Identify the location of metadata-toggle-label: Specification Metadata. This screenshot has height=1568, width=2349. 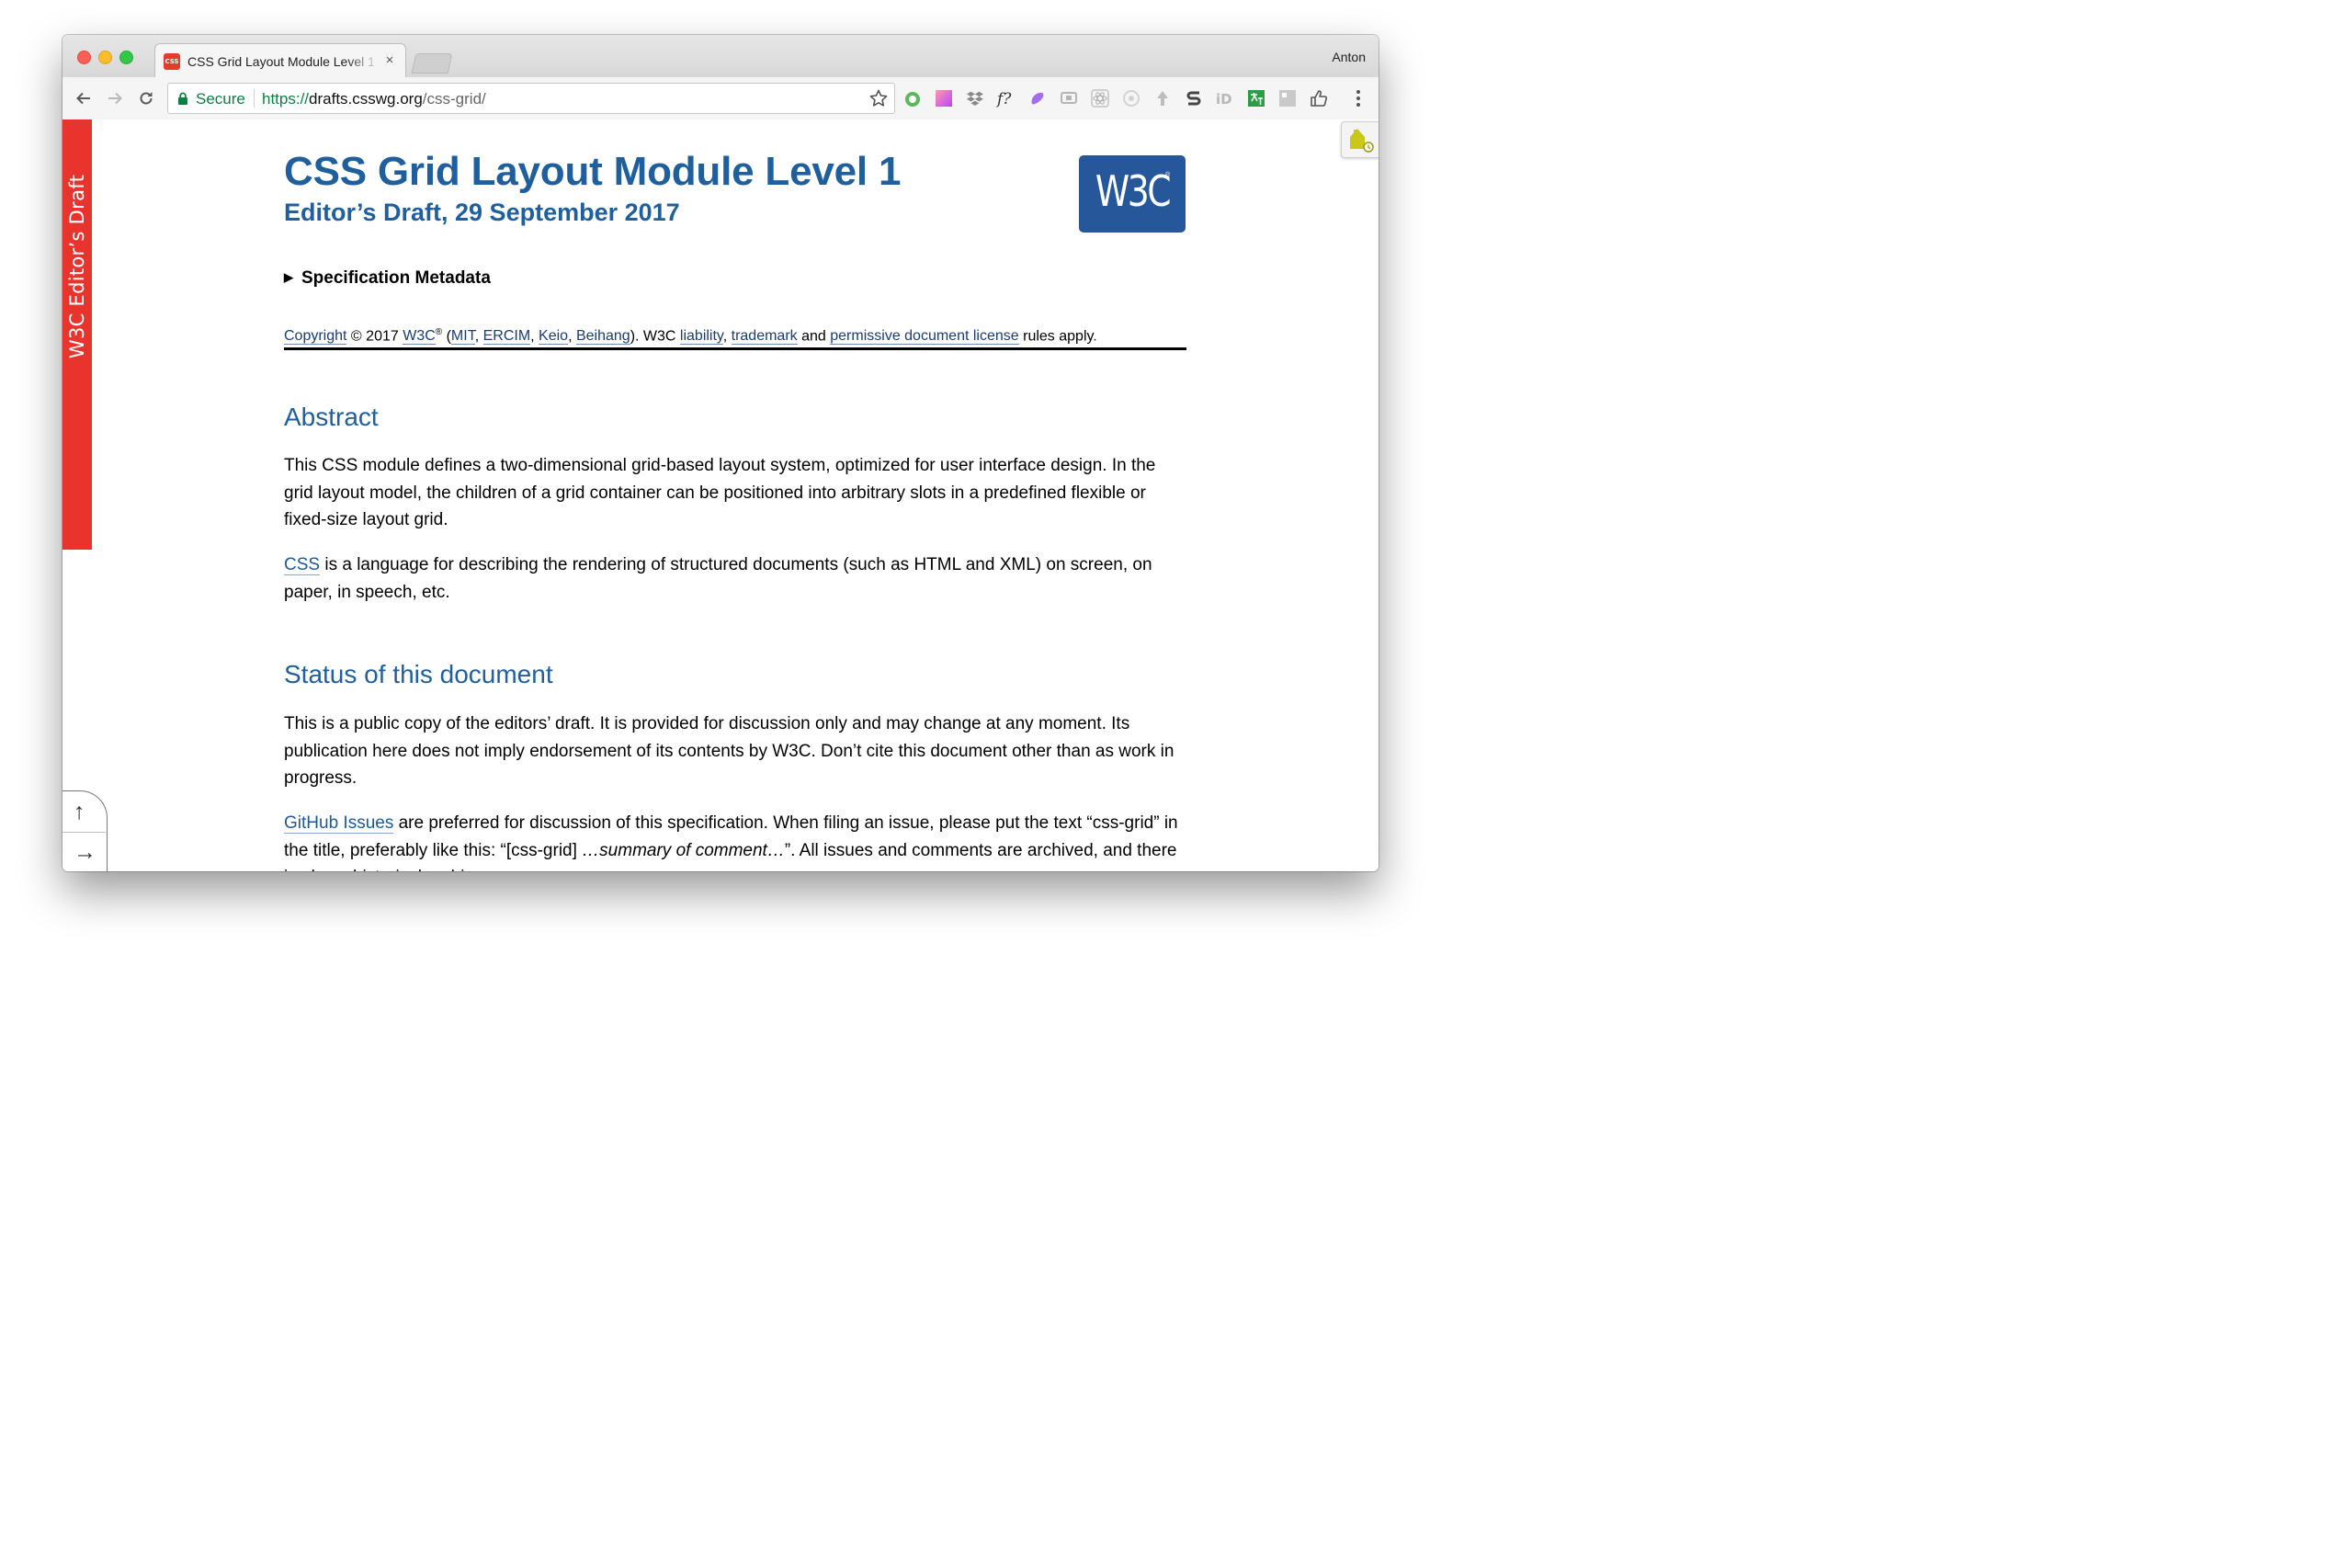
(396, 278).